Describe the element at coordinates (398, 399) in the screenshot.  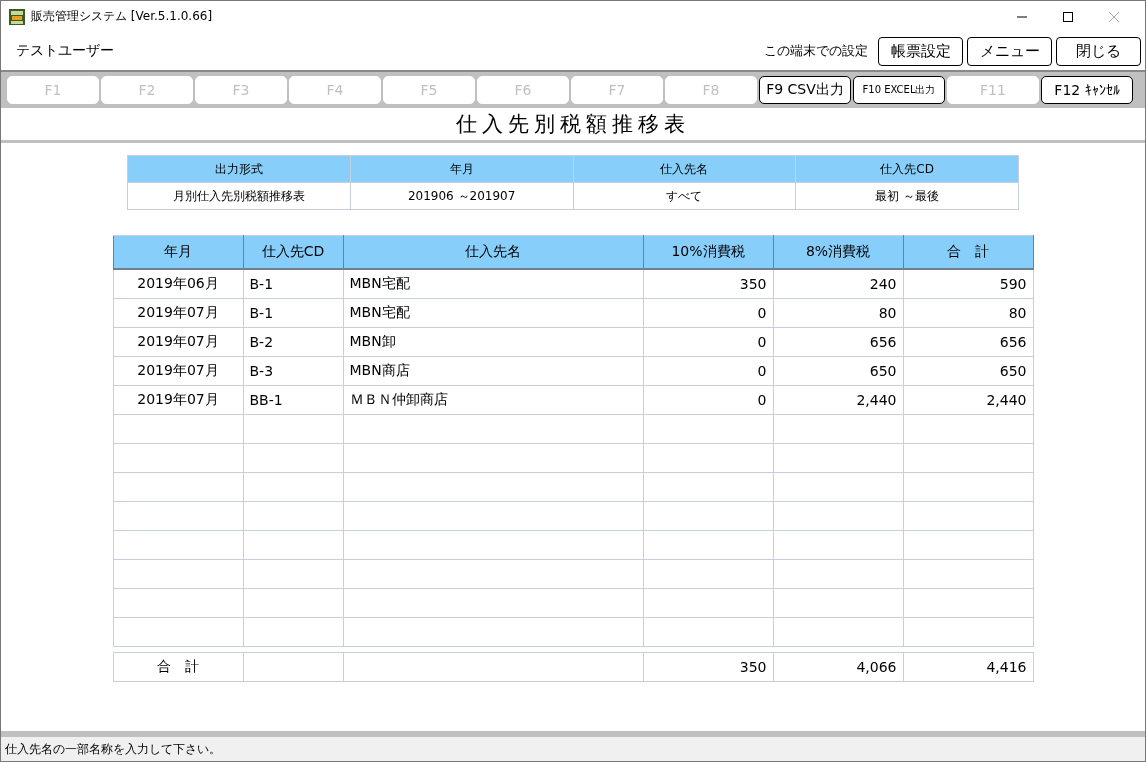
I see `table-cell: ＭＢＮ仲卸商店` at that location.